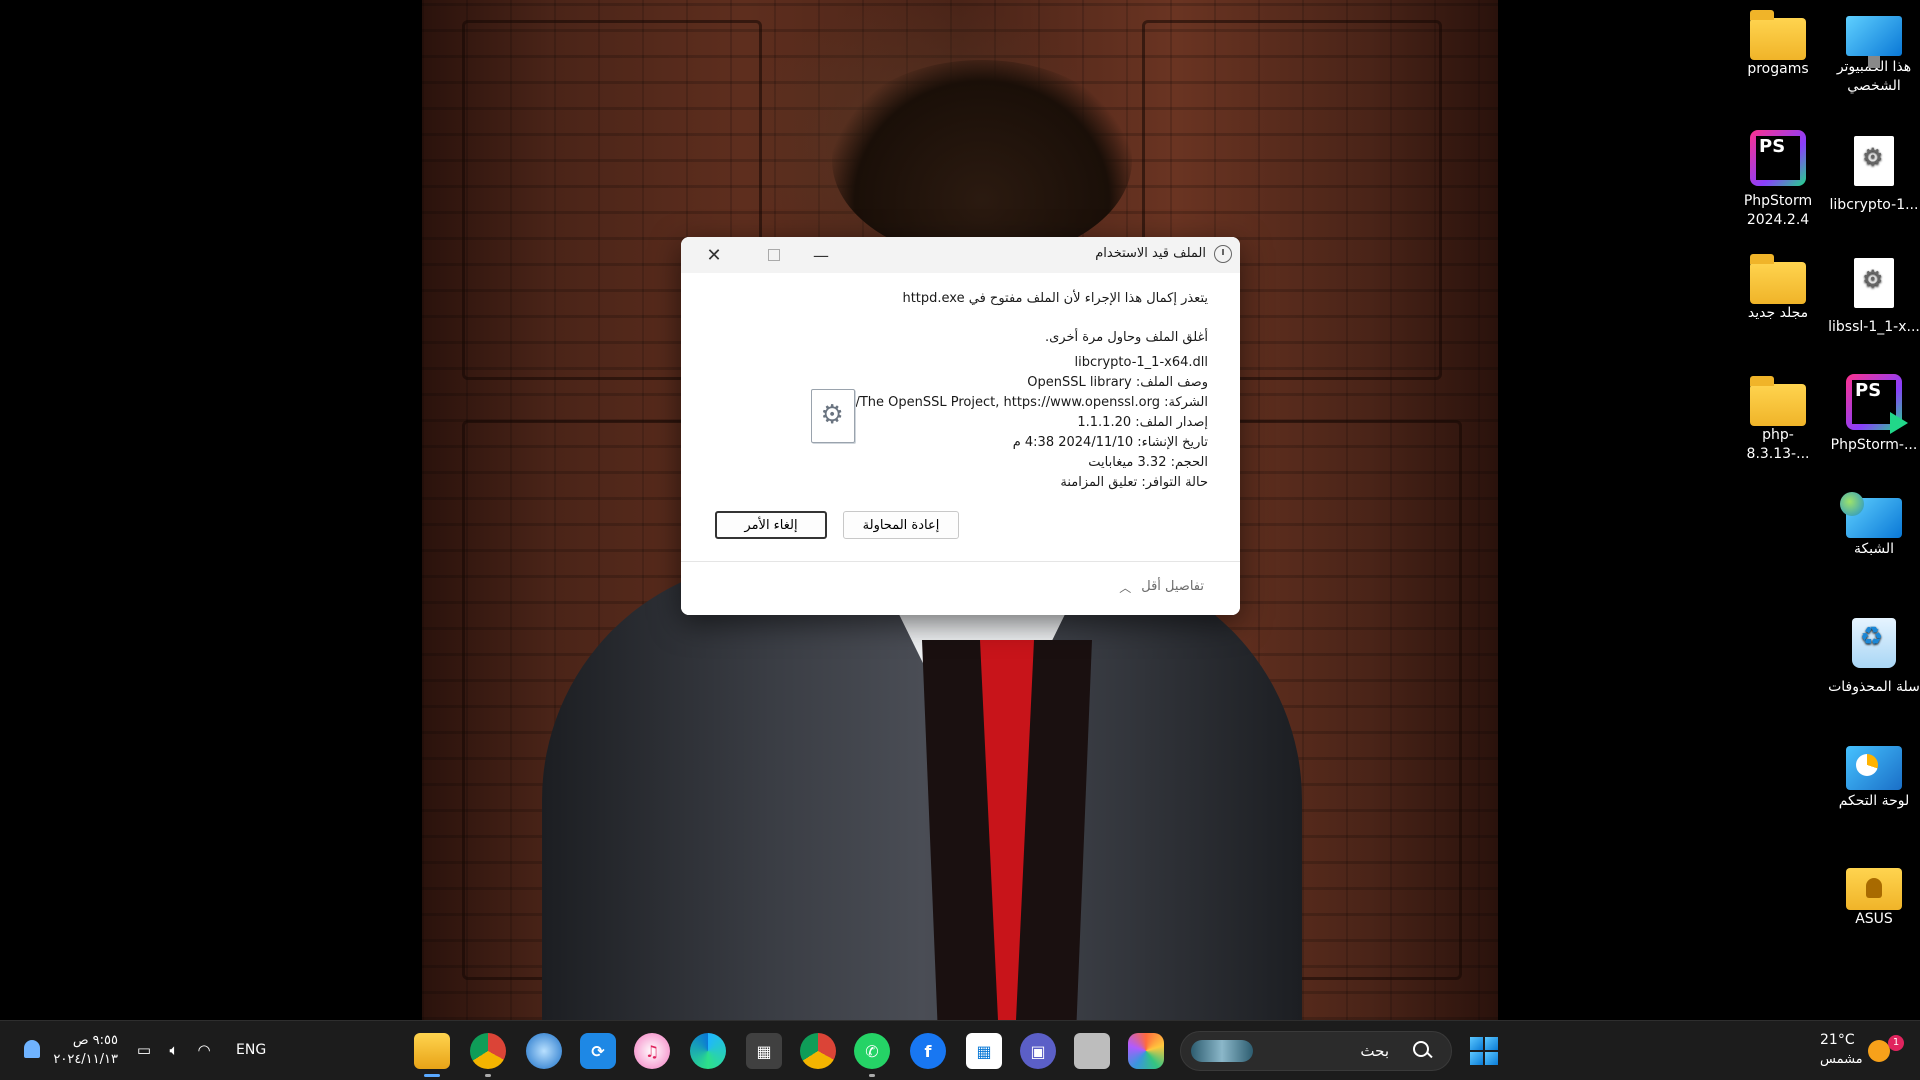 Image resolution: width=1920 pixels, height=1080 pixels. I want to click on copilot-icon, so click(1146, 1051).